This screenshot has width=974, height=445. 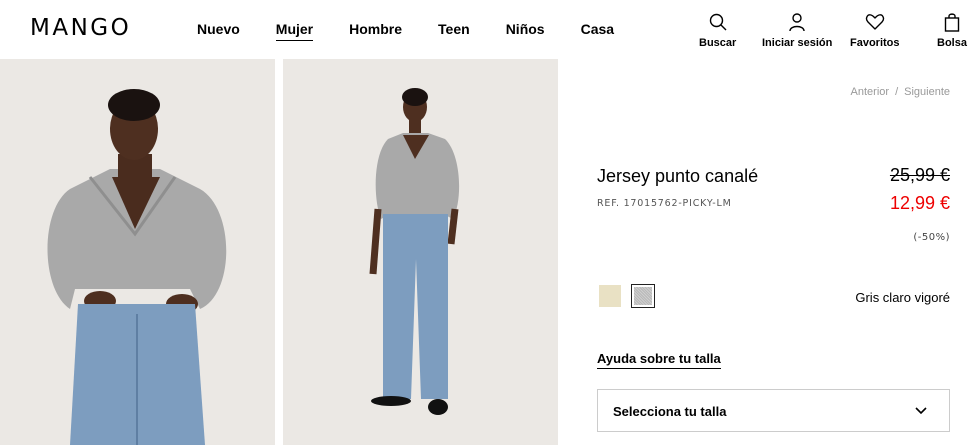 I want to click on mango-logo: MANGO, so click(x=80, y=28).